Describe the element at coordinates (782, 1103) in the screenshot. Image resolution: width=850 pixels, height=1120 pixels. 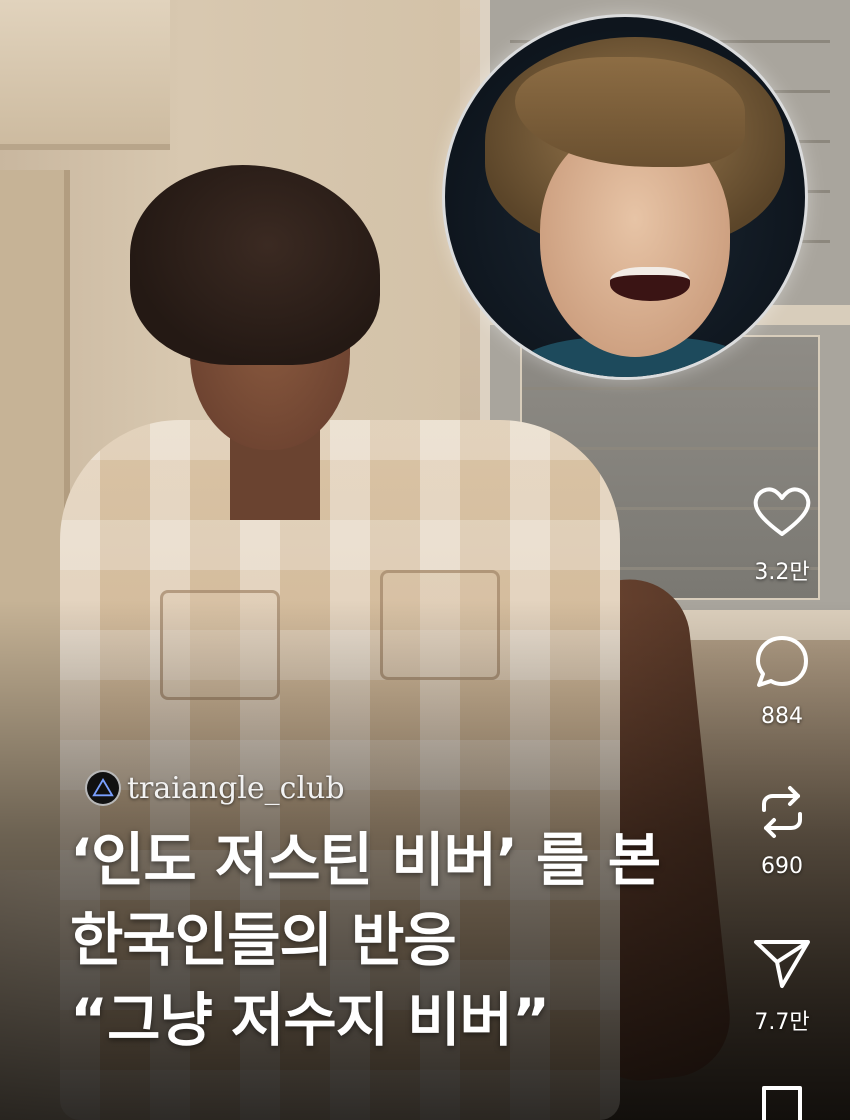
I see `bookmark-icon` at that location.